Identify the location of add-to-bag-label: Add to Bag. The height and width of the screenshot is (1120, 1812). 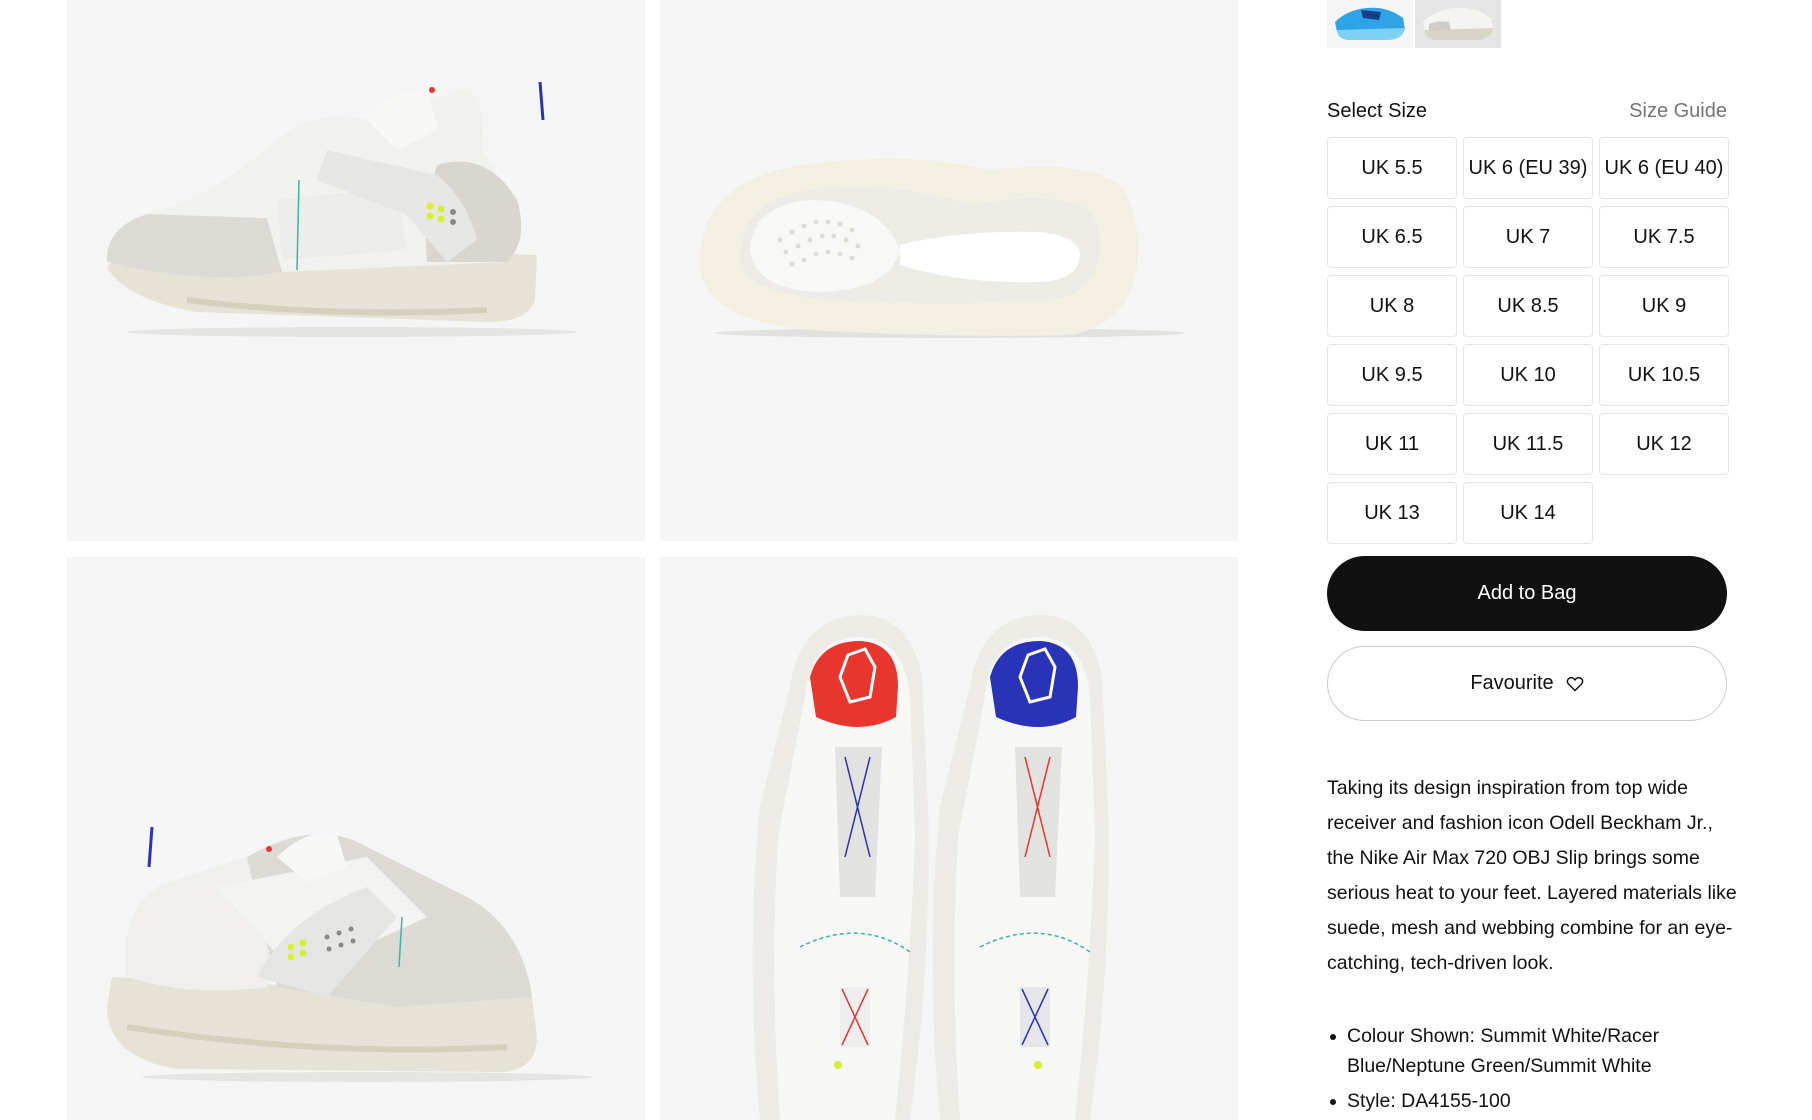
(1527, 593).